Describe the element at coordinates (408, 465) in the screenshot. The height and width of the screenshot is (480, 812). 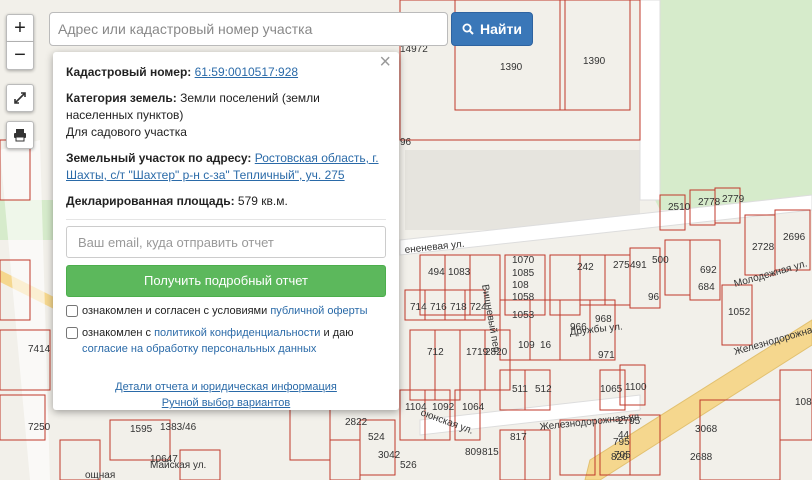
I see `parcel-number-label: 526` at that location.